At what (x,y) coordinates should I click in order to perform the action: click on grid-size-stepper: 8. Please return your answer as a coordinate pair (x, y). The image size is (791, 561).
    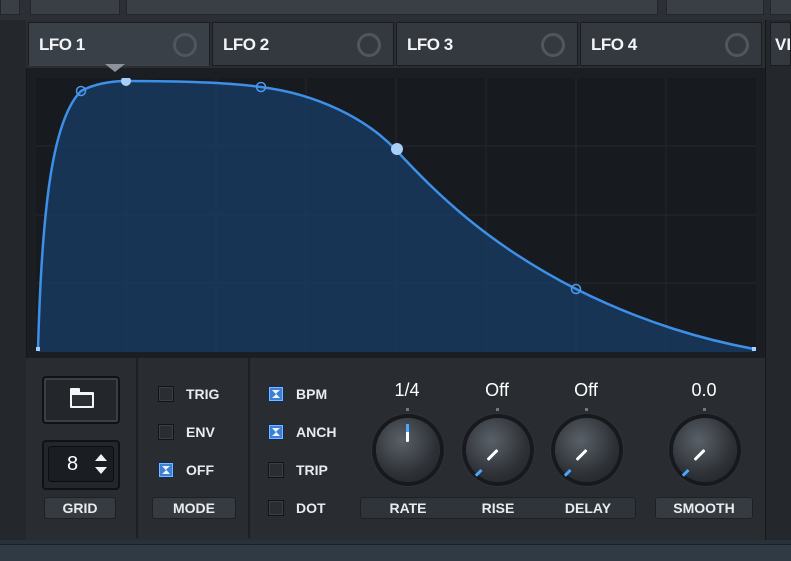
    Looking at the image, I should click on (81, 464).